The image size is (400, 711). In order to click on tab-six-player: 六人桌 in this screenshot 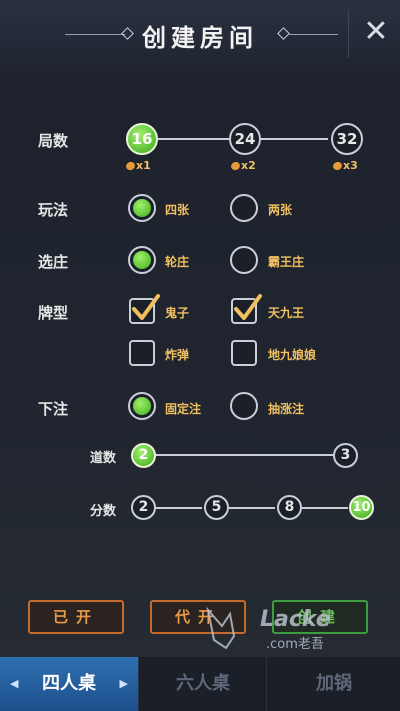, I will do `click(202, 684)`.